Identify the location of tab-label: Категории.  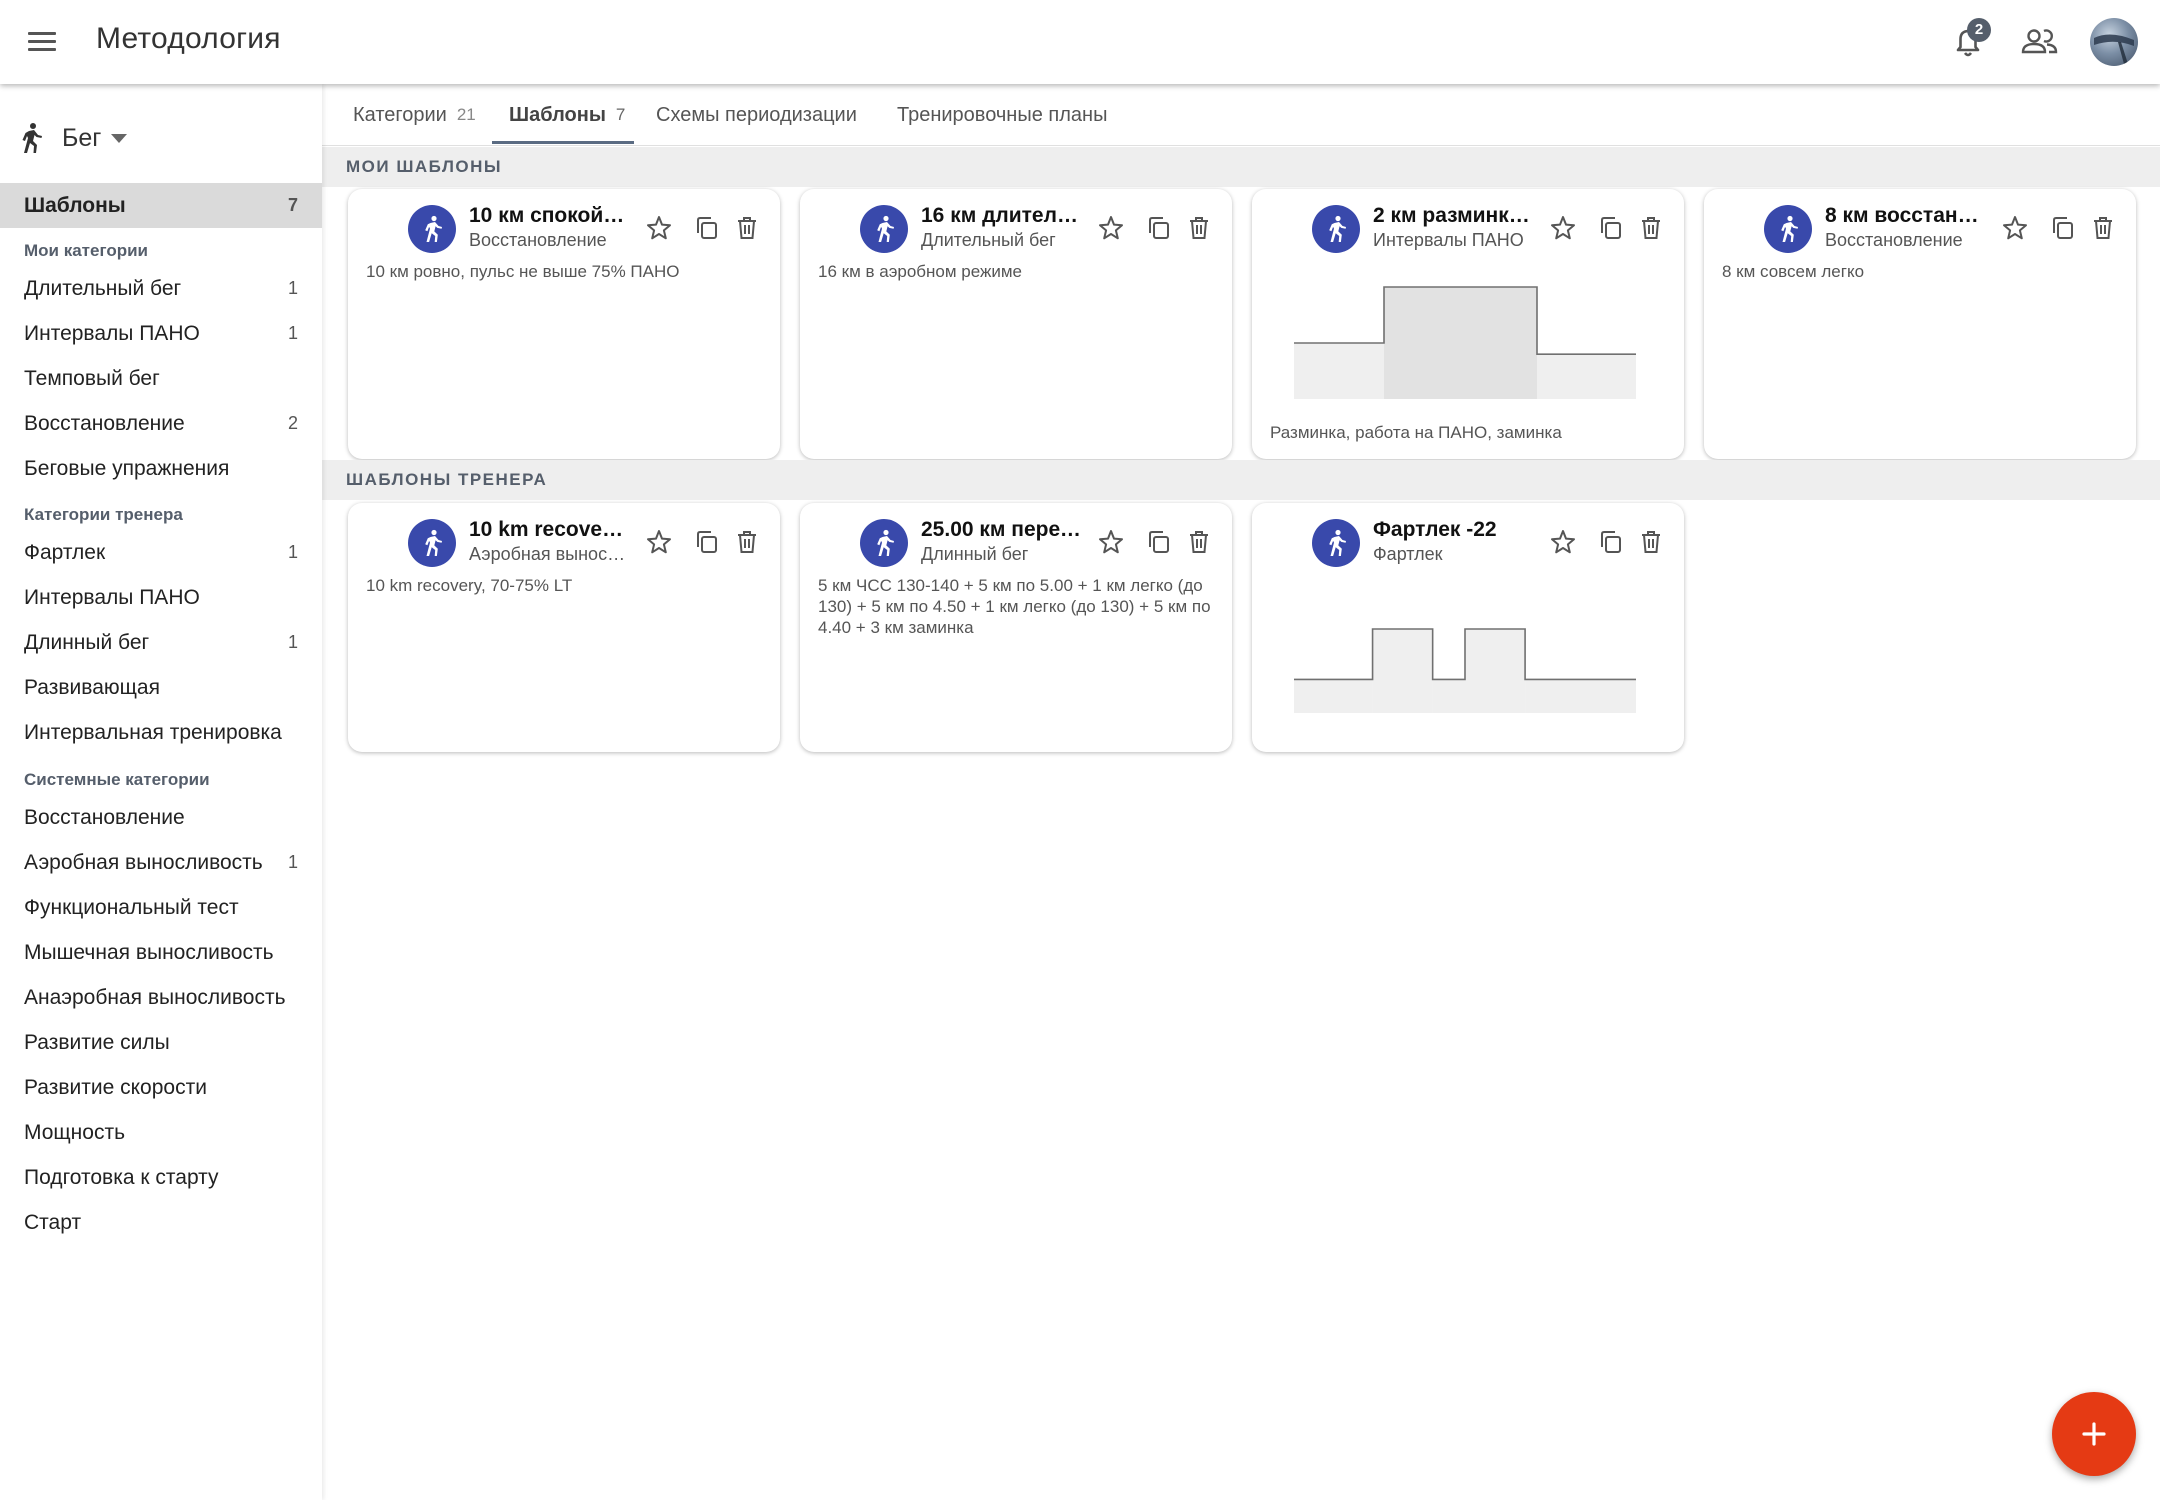
(400, 114).